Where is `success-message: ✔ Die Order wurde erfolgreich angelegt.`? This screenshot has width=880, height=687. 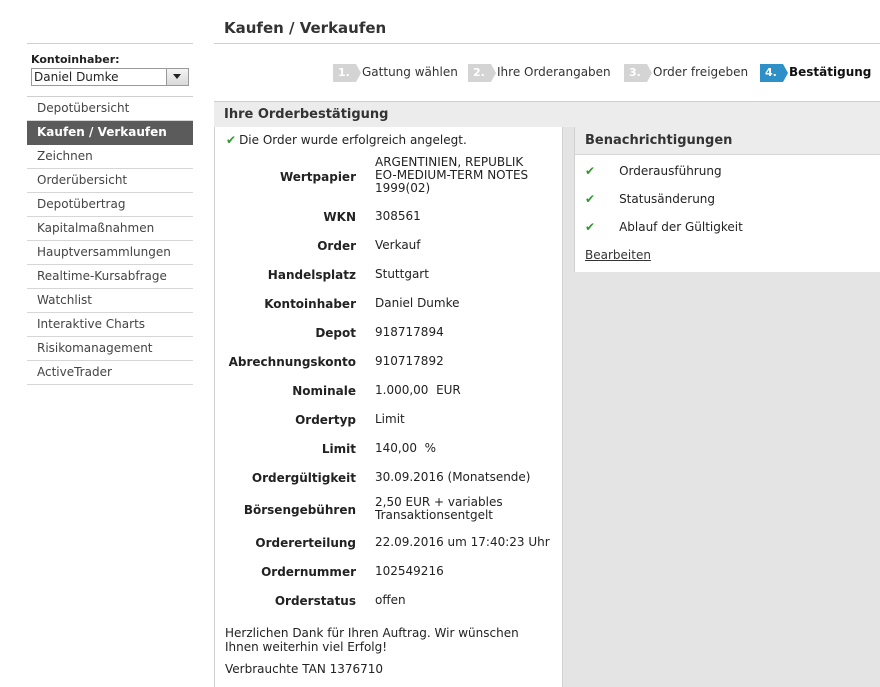 success-message: ✔ Die Order wurde erfolgreich angelegt. is located at coordinates (346, 140).